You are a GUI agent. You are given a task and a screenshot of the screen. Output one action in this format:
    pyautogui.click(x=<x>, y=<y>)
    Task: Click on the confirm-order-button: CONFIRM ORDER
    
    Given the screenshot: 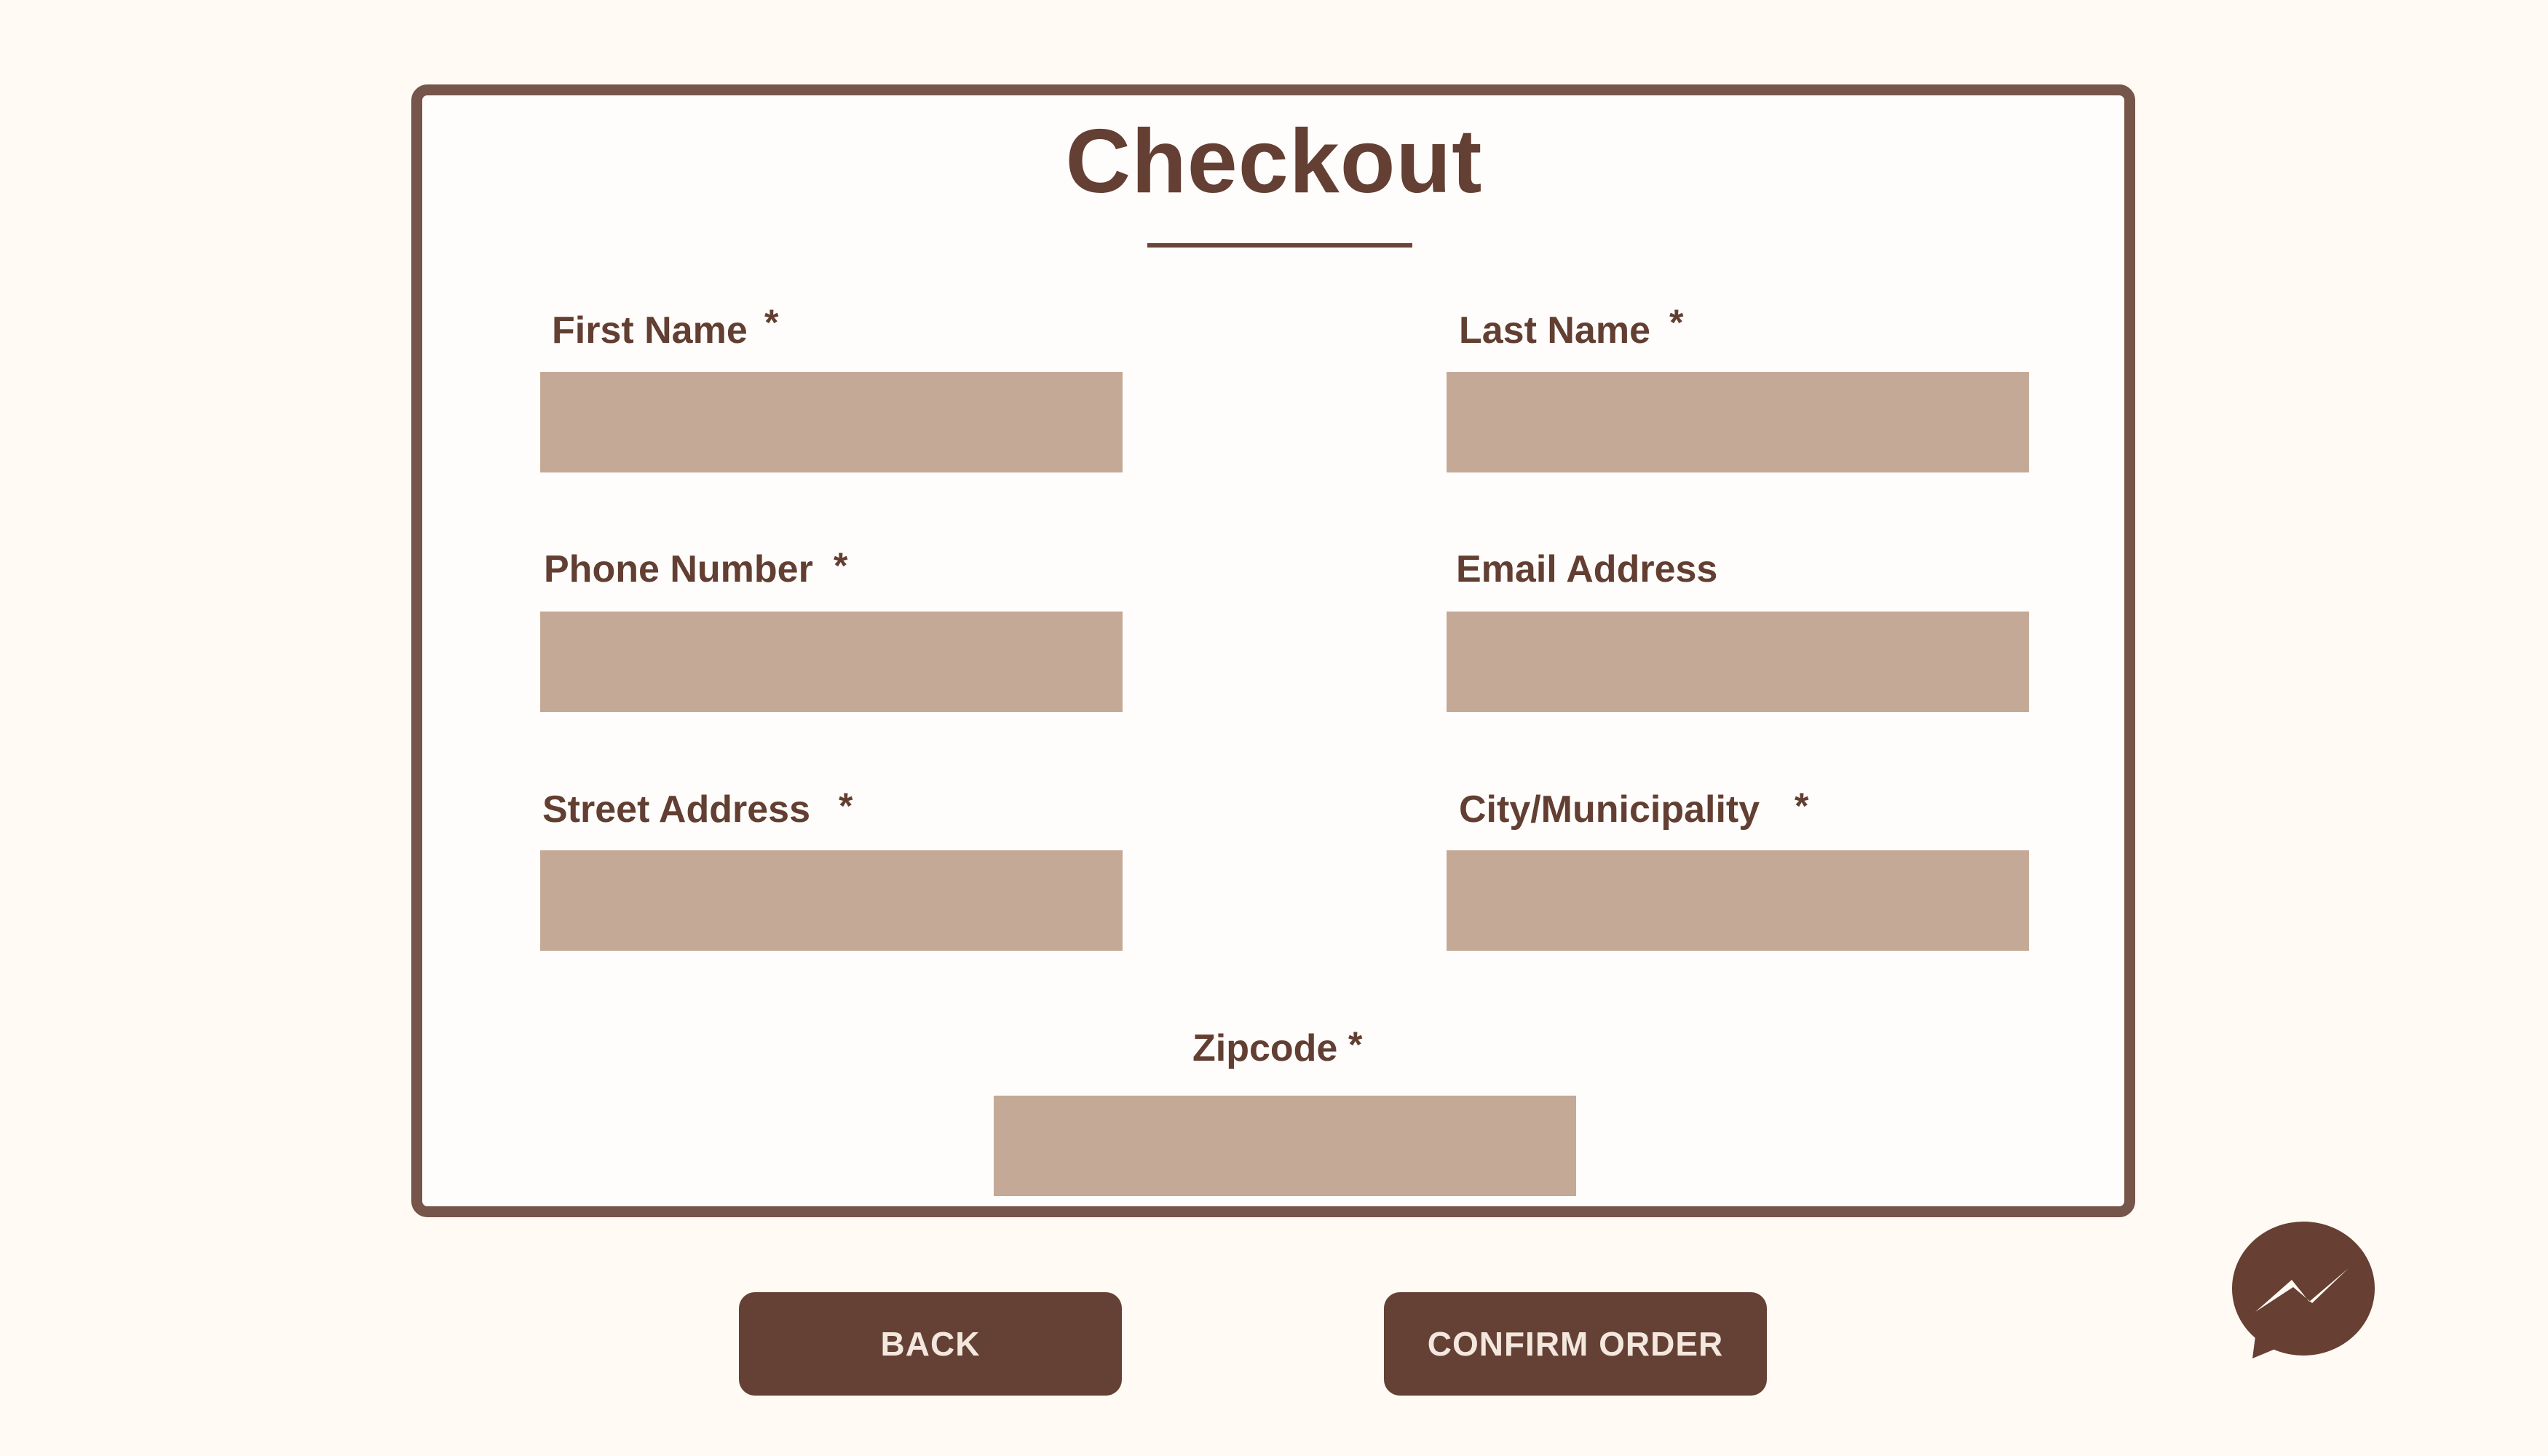 What is the action you would take?
    pyautogui.click(x=1575, y=1344)
    